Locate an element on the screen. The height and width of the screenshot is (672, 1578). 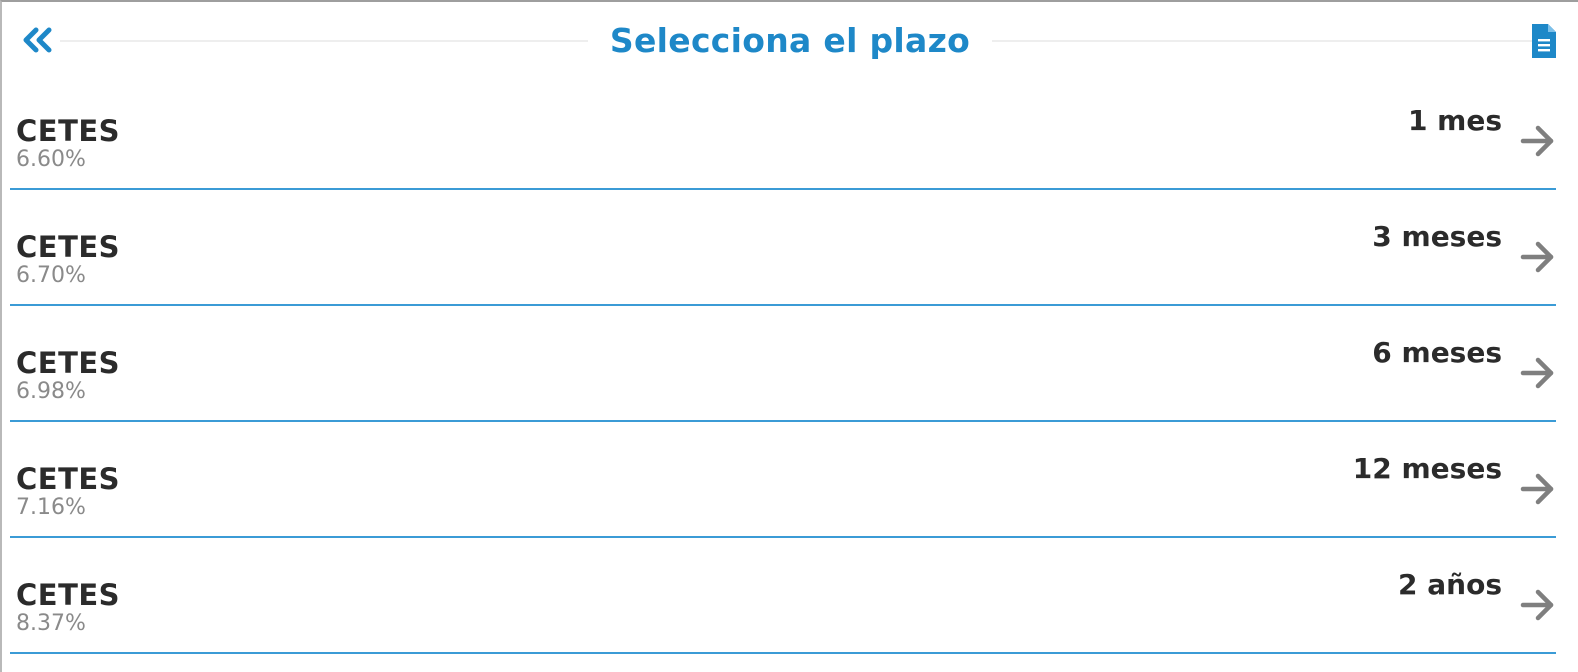
term-label: 2 años is located at coordinates (1450, 584).